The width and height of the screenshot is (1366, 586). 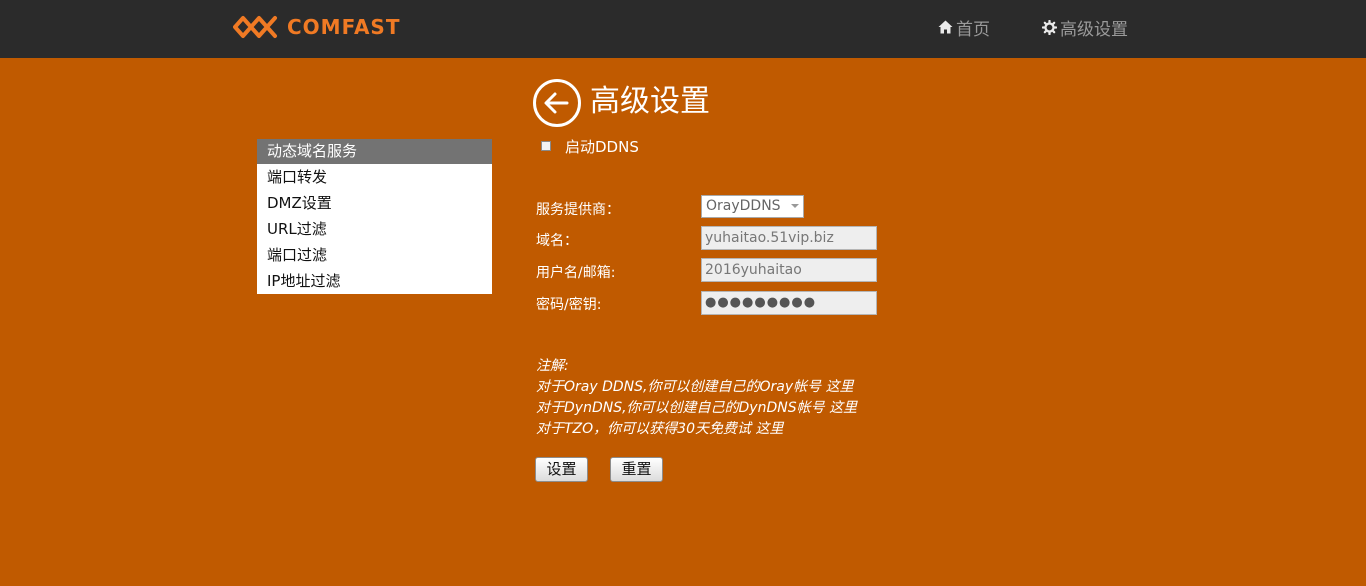 I want to click on oray-signup-link: 这里, so click(x=840, y=387).